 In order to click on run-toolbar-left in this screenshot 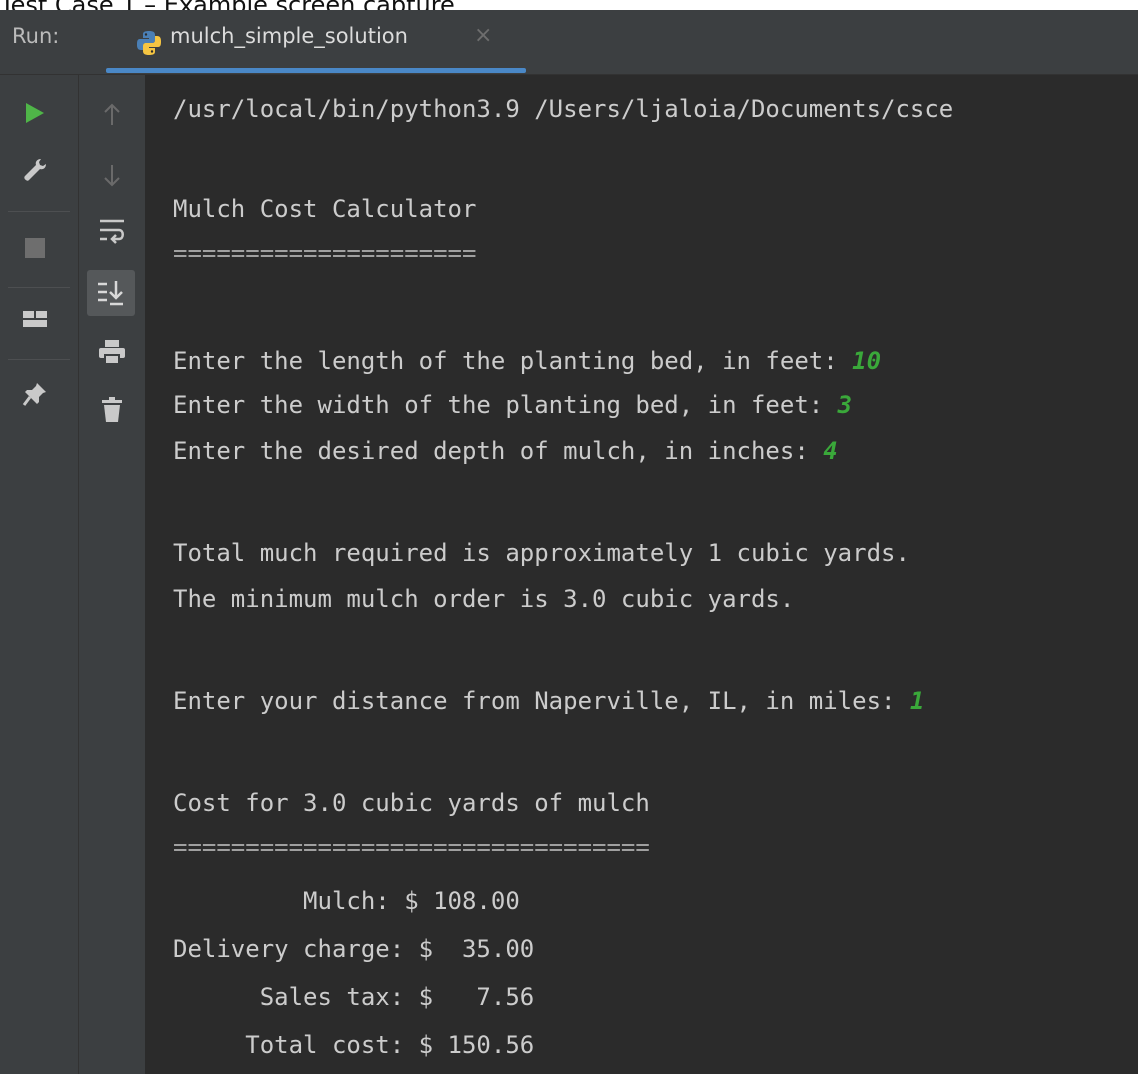, I will do `click(39, 574)`.